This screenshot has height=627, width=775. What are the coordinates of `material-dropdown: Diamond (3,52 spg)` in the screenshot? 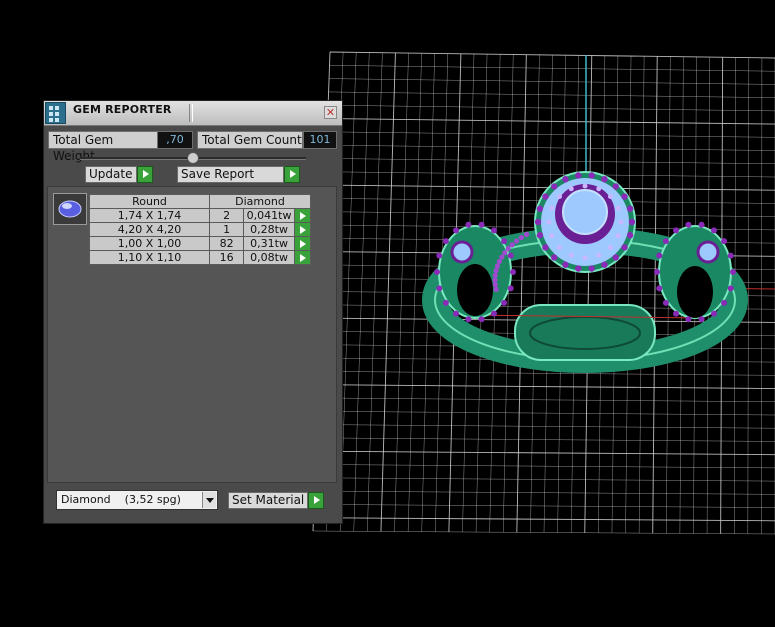 It's located at (137, 500).